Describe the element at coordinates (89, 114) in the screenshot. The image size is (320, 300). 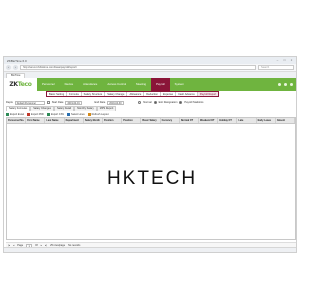
I see `refresh-icon` at that location.